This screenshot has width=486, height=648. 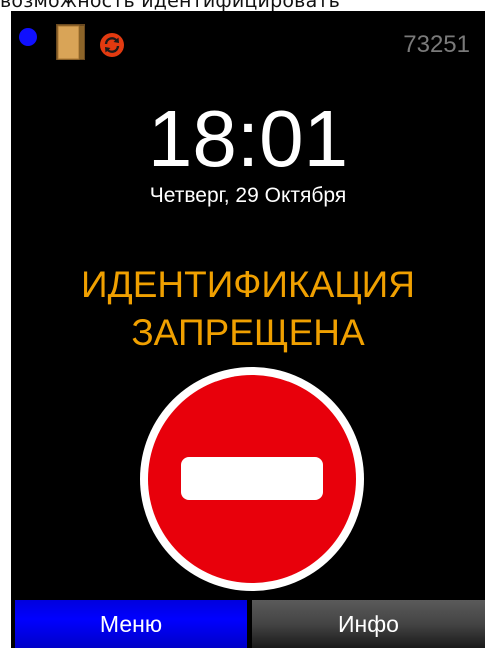 What do you see at coordinates (248, 138) in the screenshot?
I see `clock-time: 18:01` at bounding box center [248, 138].